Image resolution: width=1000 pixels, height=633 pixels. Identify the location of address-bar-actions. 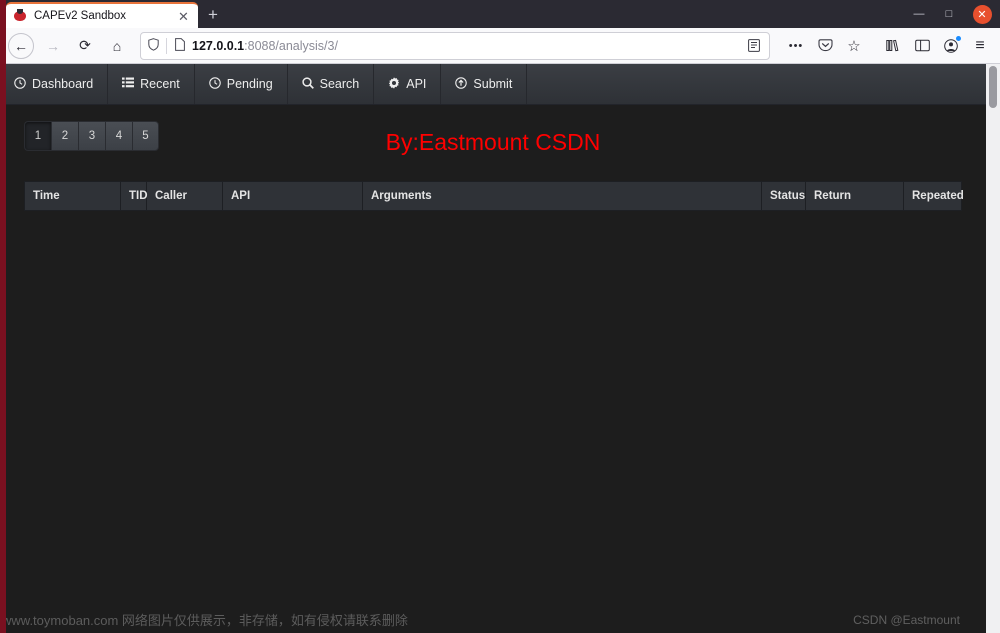
(754, 46).